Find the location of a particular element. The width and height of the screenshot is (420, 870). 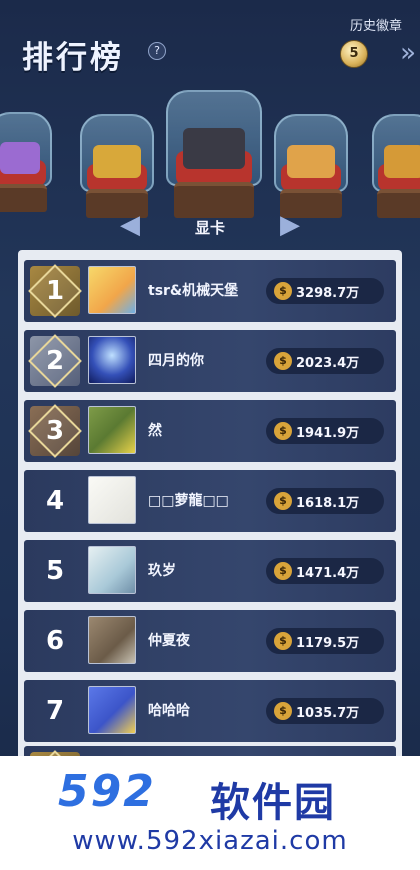

carousel-item-purple-gem is located at coordinates (26, 162).